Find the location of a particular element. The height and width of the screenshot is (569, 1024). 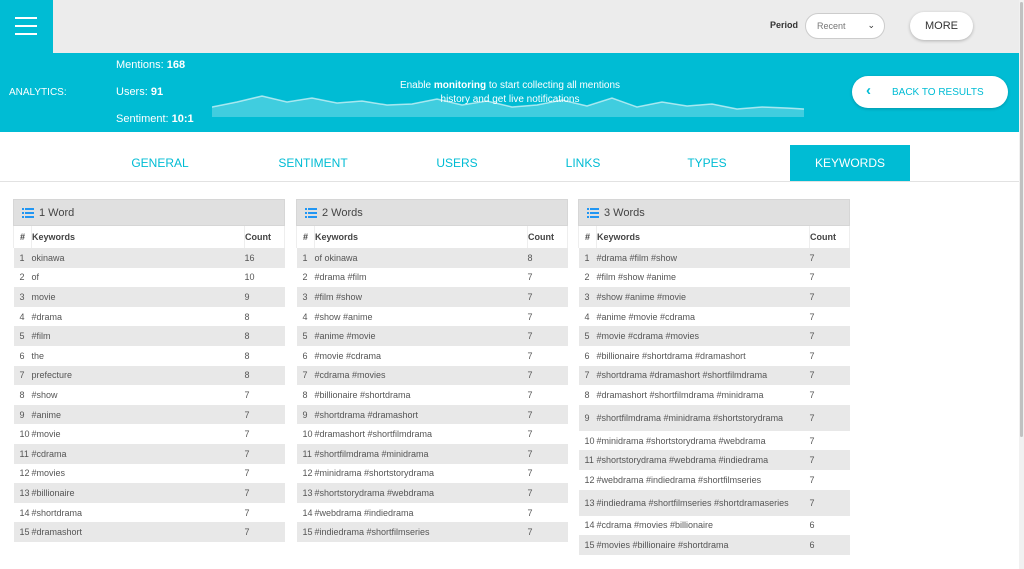

row-keyword: the is located at coordinates (138, 355).